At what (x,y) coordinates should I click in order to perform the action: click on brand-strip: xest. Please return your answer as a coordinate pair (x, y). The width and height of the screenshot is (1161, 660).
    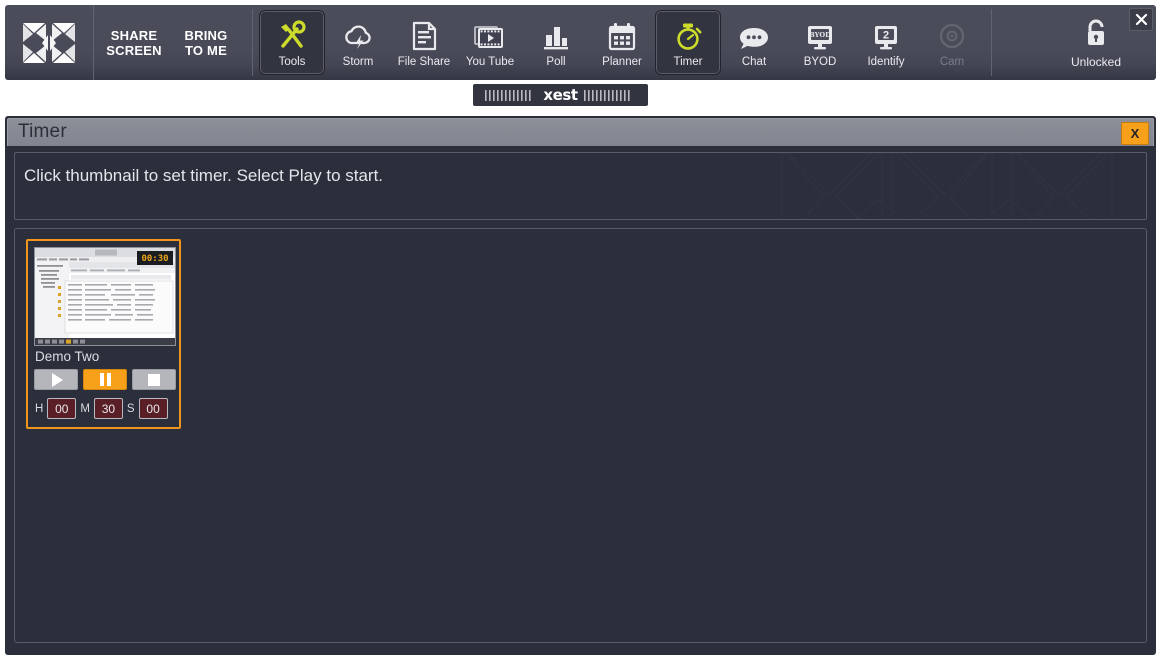
    Looking at the image, I should click on (560, 95).